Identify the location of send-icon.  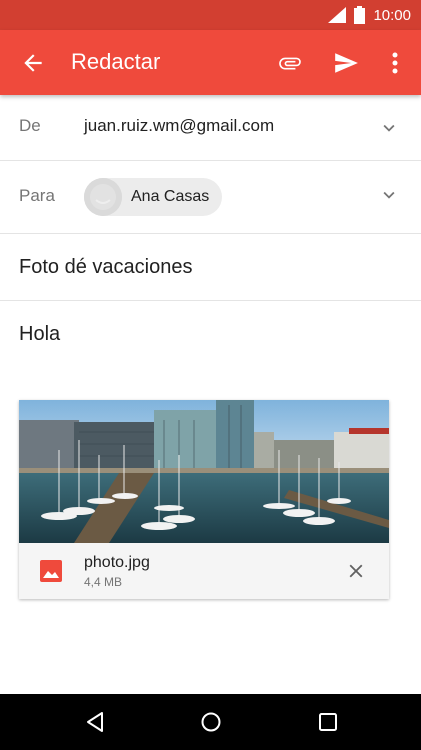
(346, 63).